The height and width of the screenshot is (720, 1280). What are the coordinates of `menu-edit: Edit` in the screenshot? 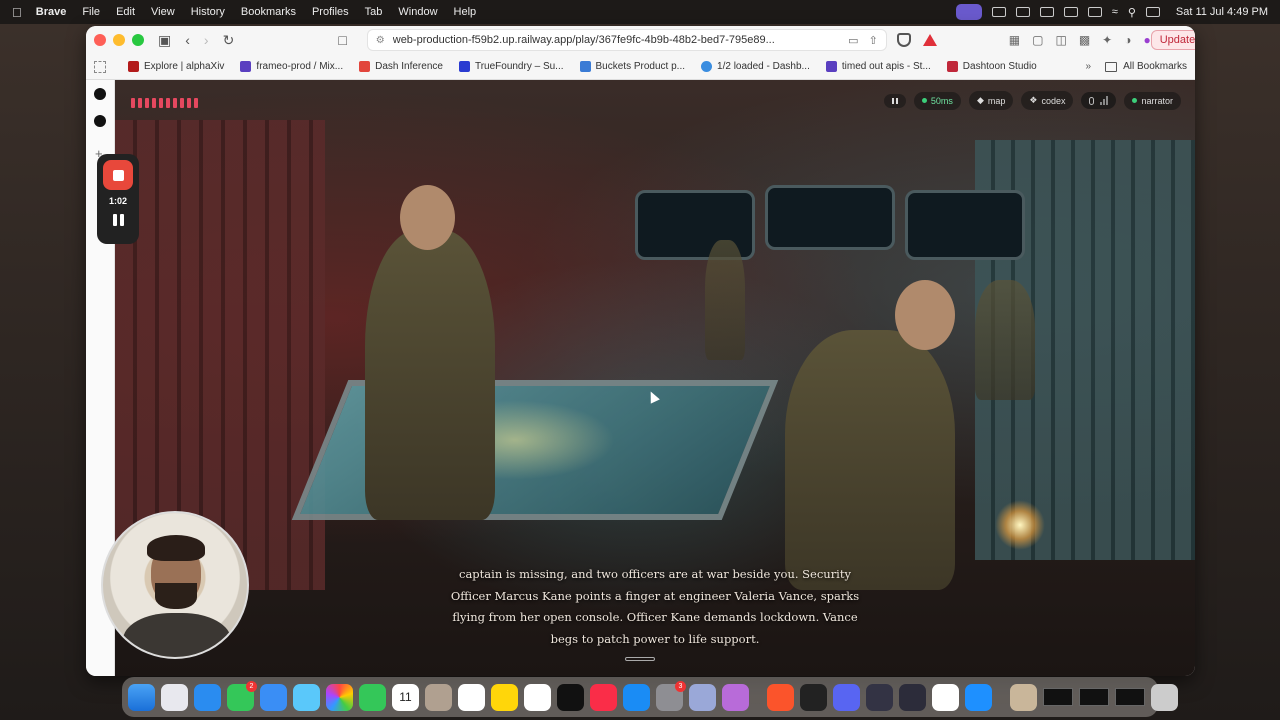 It's located at (125, 12).